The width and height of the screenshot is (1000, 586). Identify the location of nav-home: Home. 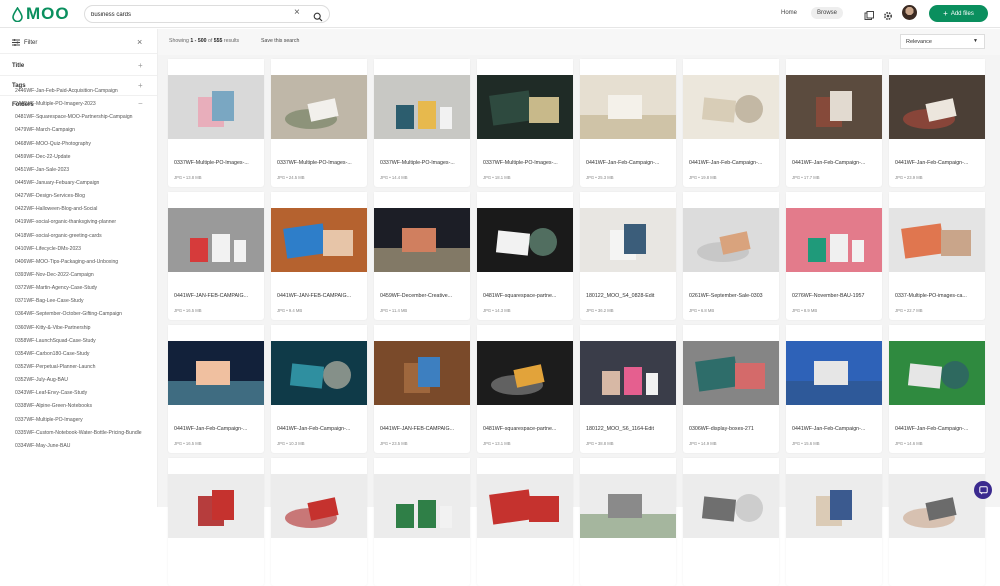
(789, 13).